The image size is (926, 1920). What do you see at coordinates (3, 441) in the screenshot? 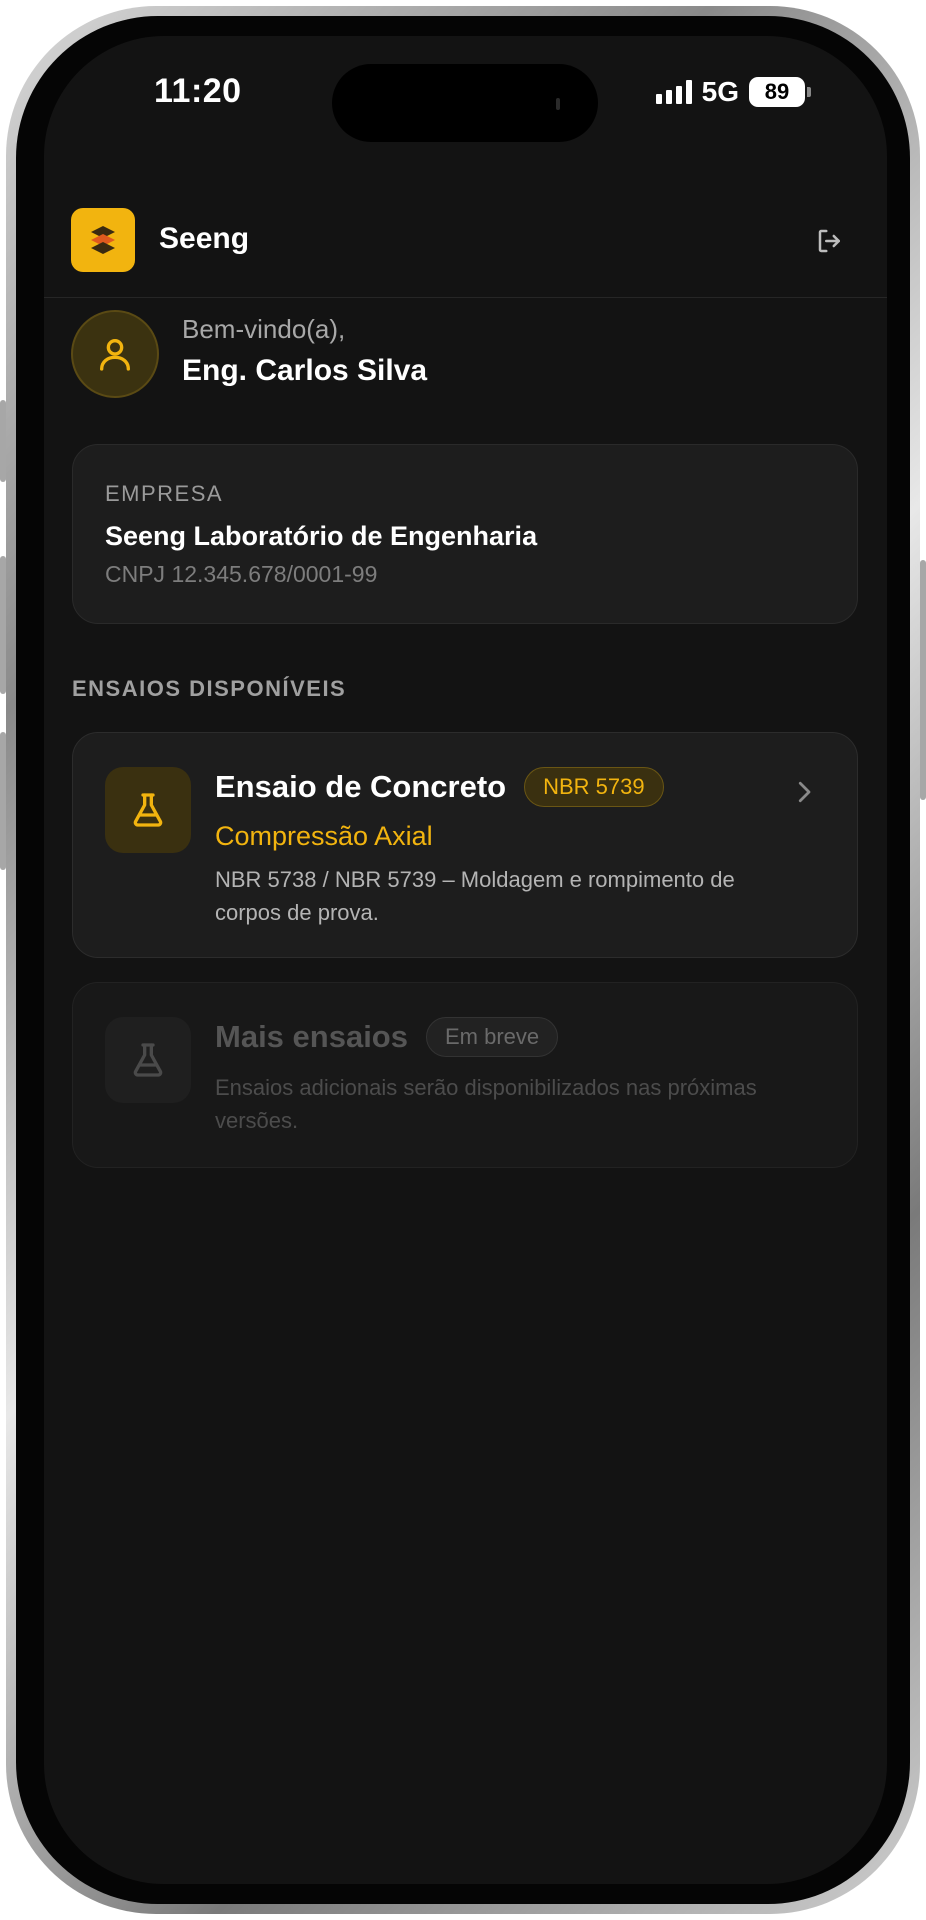
I see `side-button-action` at bounding box center [3, 441].